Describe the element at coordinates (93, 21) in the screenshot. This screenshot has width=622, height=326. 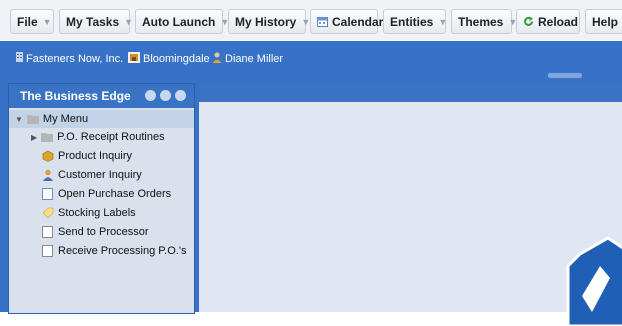
I see `menu-my-tasks-label: My Tasks` at that location.